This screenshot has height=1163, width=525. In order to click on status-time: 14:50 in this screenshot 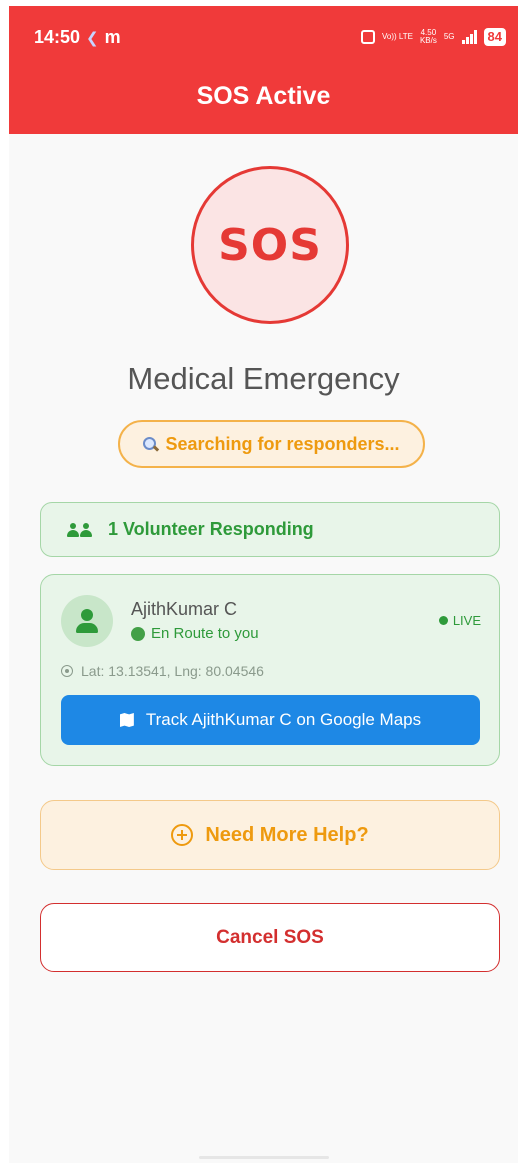, I will do `click(57, 37)`.